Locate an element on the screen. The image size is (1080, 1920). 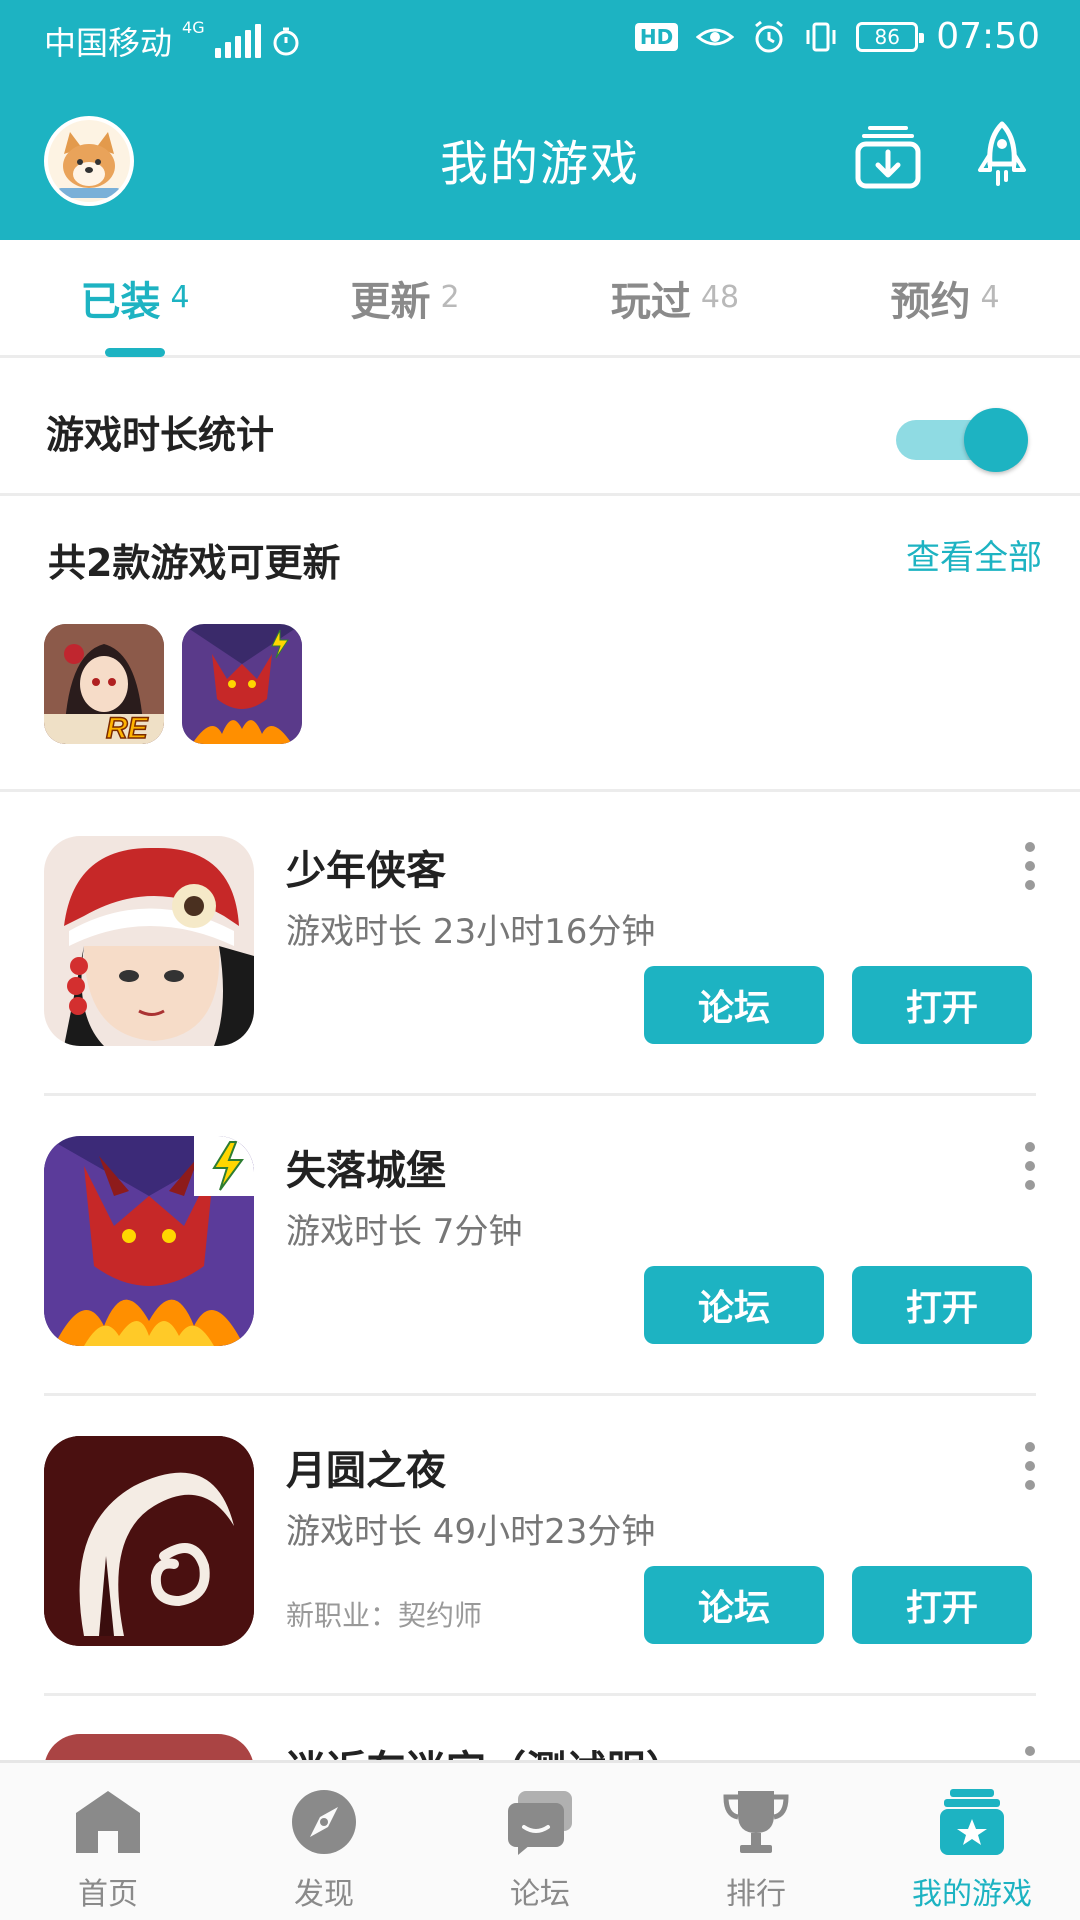
nav-discover: 发现 is located at coordinates (324, 1841).